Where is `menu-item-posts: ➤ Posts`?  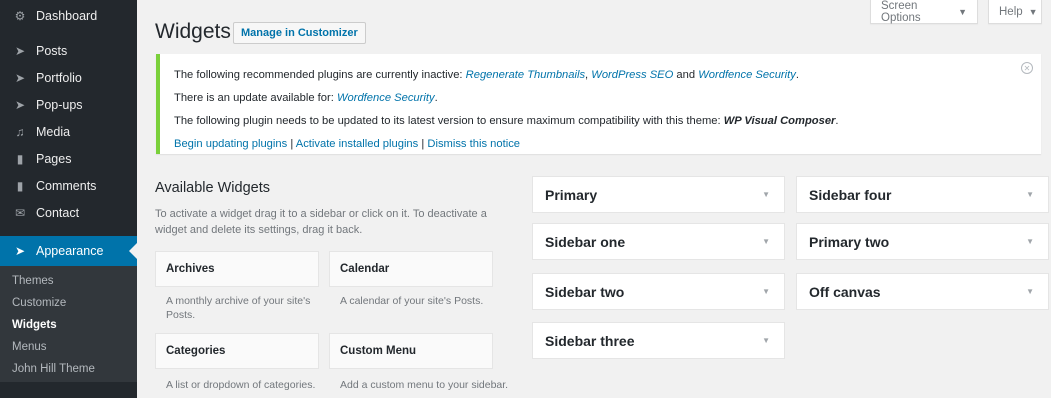 menu-item-posts: ➤ Posts is located at coordinates (68, 50).